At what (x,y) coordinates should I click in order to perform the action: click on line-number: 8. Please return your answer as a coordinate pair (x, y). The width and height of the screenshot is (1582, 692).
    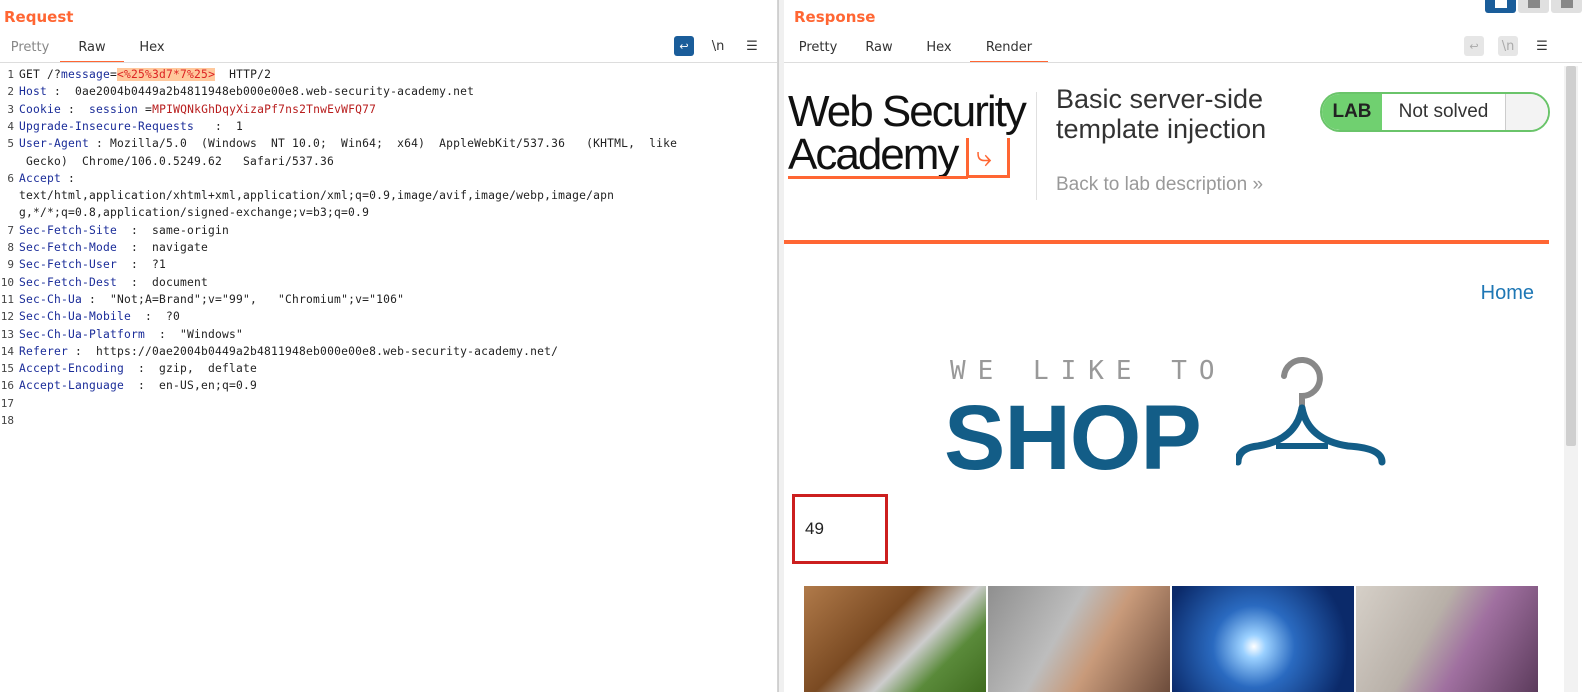
    Looking at the image, I should click on (10, 247).